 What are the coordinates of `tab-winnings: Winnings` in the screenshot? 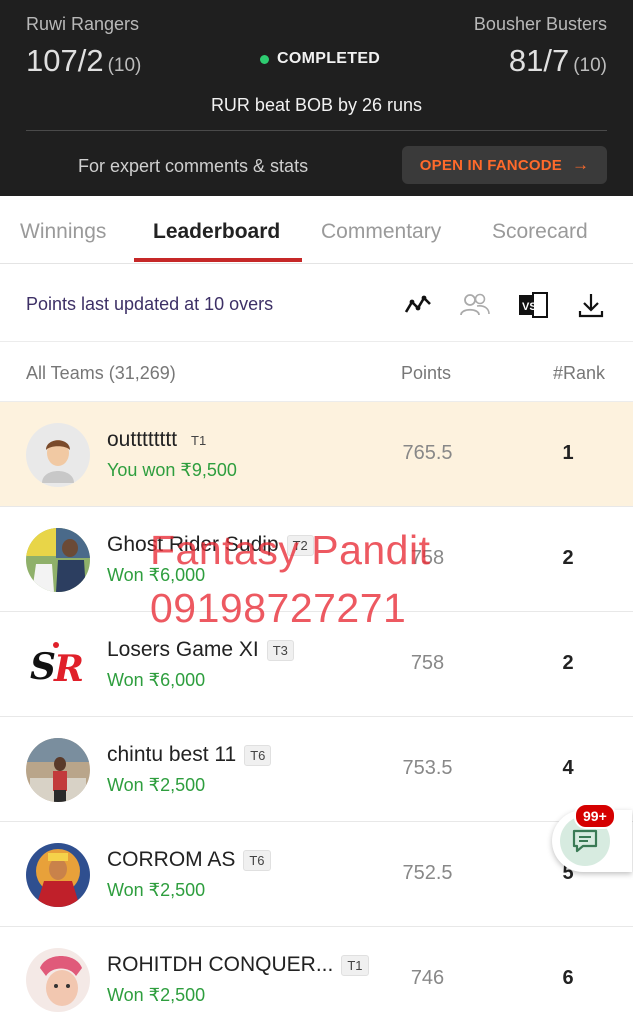 It's located at (63, 232).